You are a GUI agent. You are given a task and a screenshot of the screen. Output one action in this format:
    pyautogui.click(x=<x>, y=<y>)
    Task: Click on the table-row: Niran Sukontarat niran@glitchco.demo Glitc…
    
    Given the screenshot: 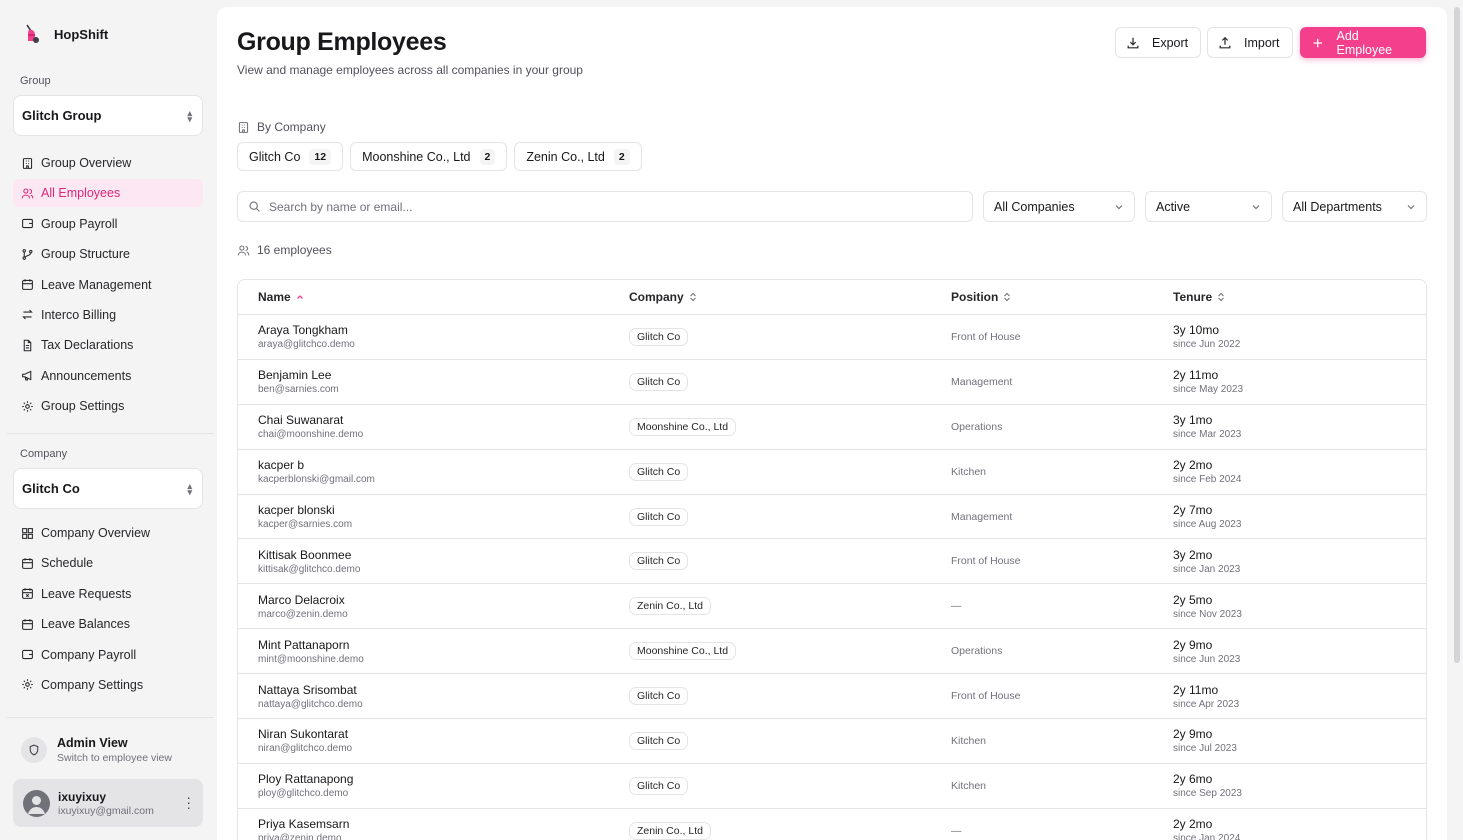 What is the action you would take?
    pyautogui.click(x=832, y=741)
    